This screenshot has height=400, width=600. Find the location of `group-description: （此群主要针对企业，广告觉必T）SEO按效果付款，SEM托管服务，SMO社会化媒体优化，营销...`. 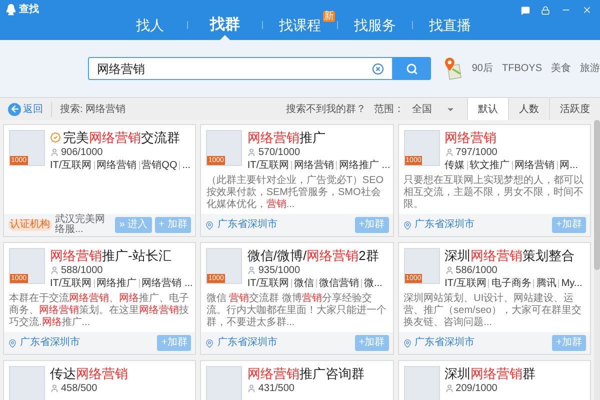

group-description: （此群主要针对企业，广告觉必T）SEO按效果付款，SEM托管服务，SMO社会化媒体优化，营销... is located at coordinates (295, 193).